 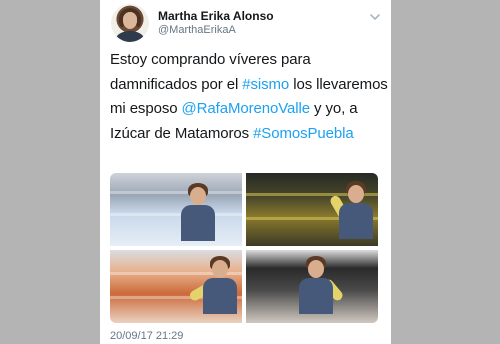 I want to click on chevron-down-icon, so click(x=375, y=17).